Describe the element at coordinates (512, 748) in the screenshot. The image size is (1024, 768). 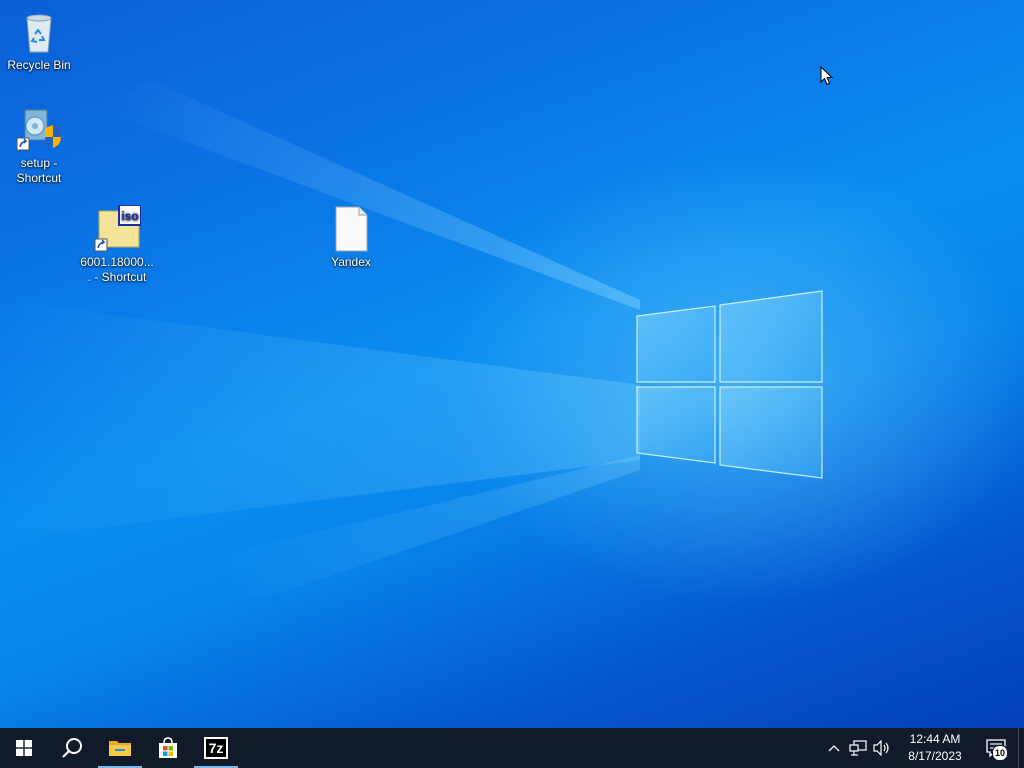
I see `taskbar: 7z 12:44 AM 8/17/2023 10` at that location.